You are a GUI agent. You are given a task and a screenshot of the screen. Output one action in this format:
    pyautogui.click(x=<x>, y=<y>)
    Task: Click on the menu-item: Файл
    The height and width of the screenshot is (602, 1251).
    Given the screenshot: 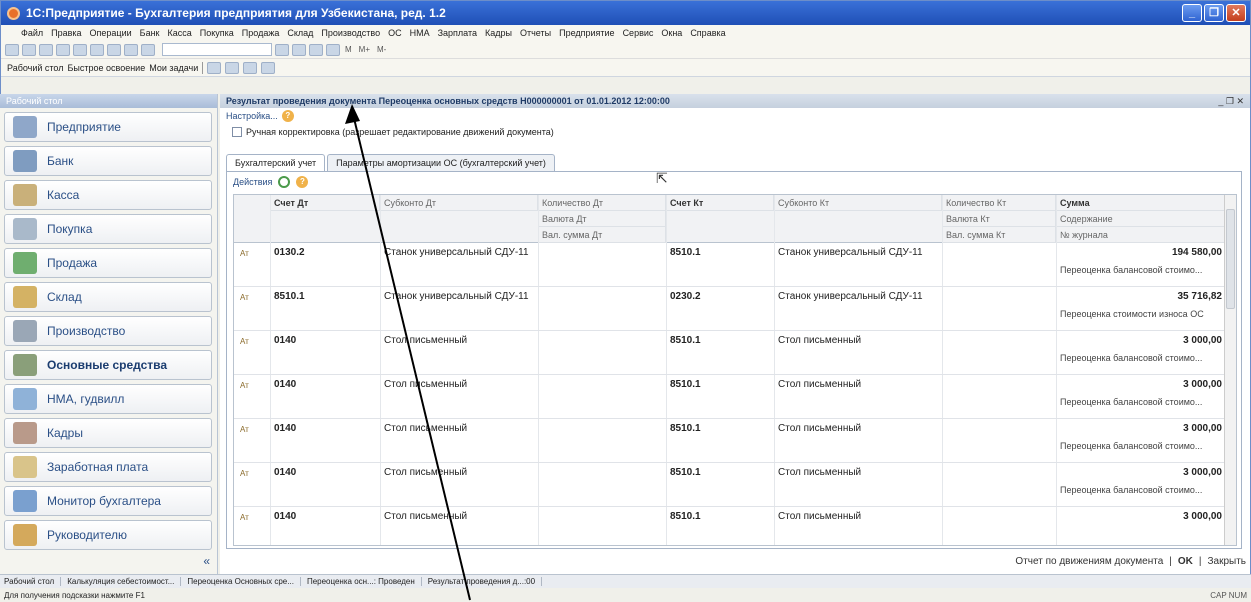 What is the action you would take?
    pyautogui.click(x=32, y=33)
    